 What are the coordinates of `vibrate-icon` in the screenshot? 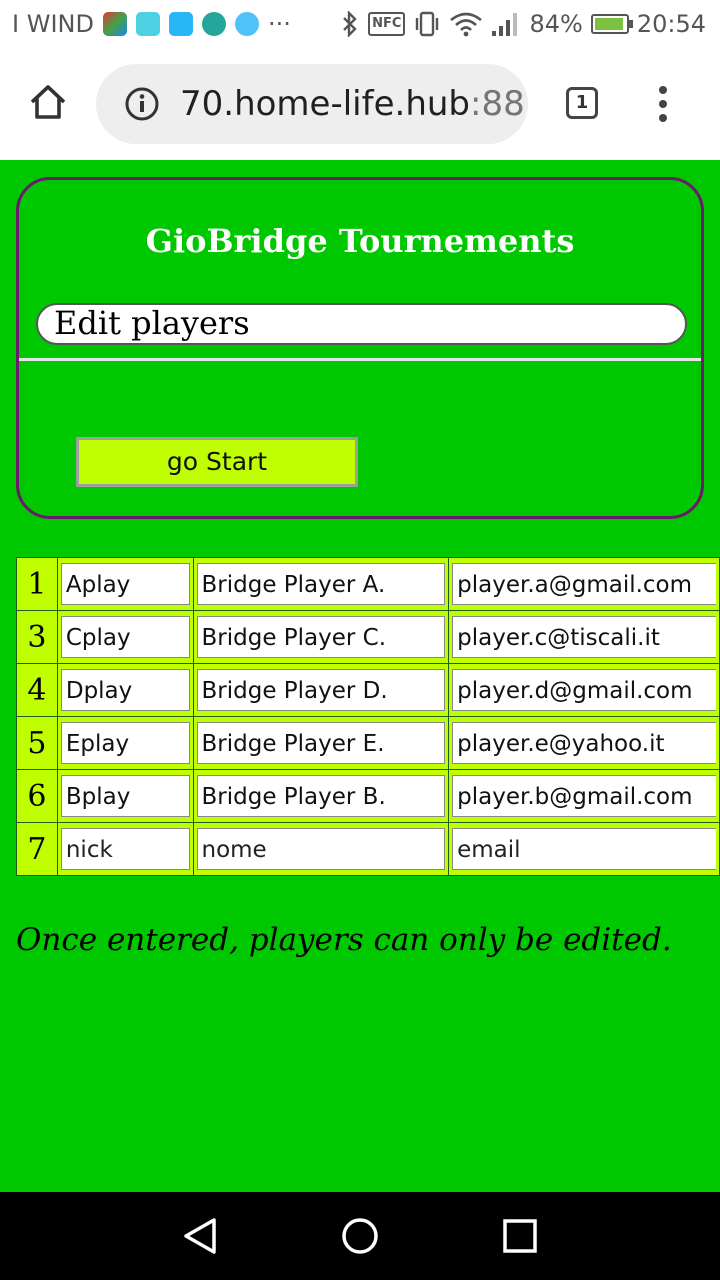 It's located at (427, 24).